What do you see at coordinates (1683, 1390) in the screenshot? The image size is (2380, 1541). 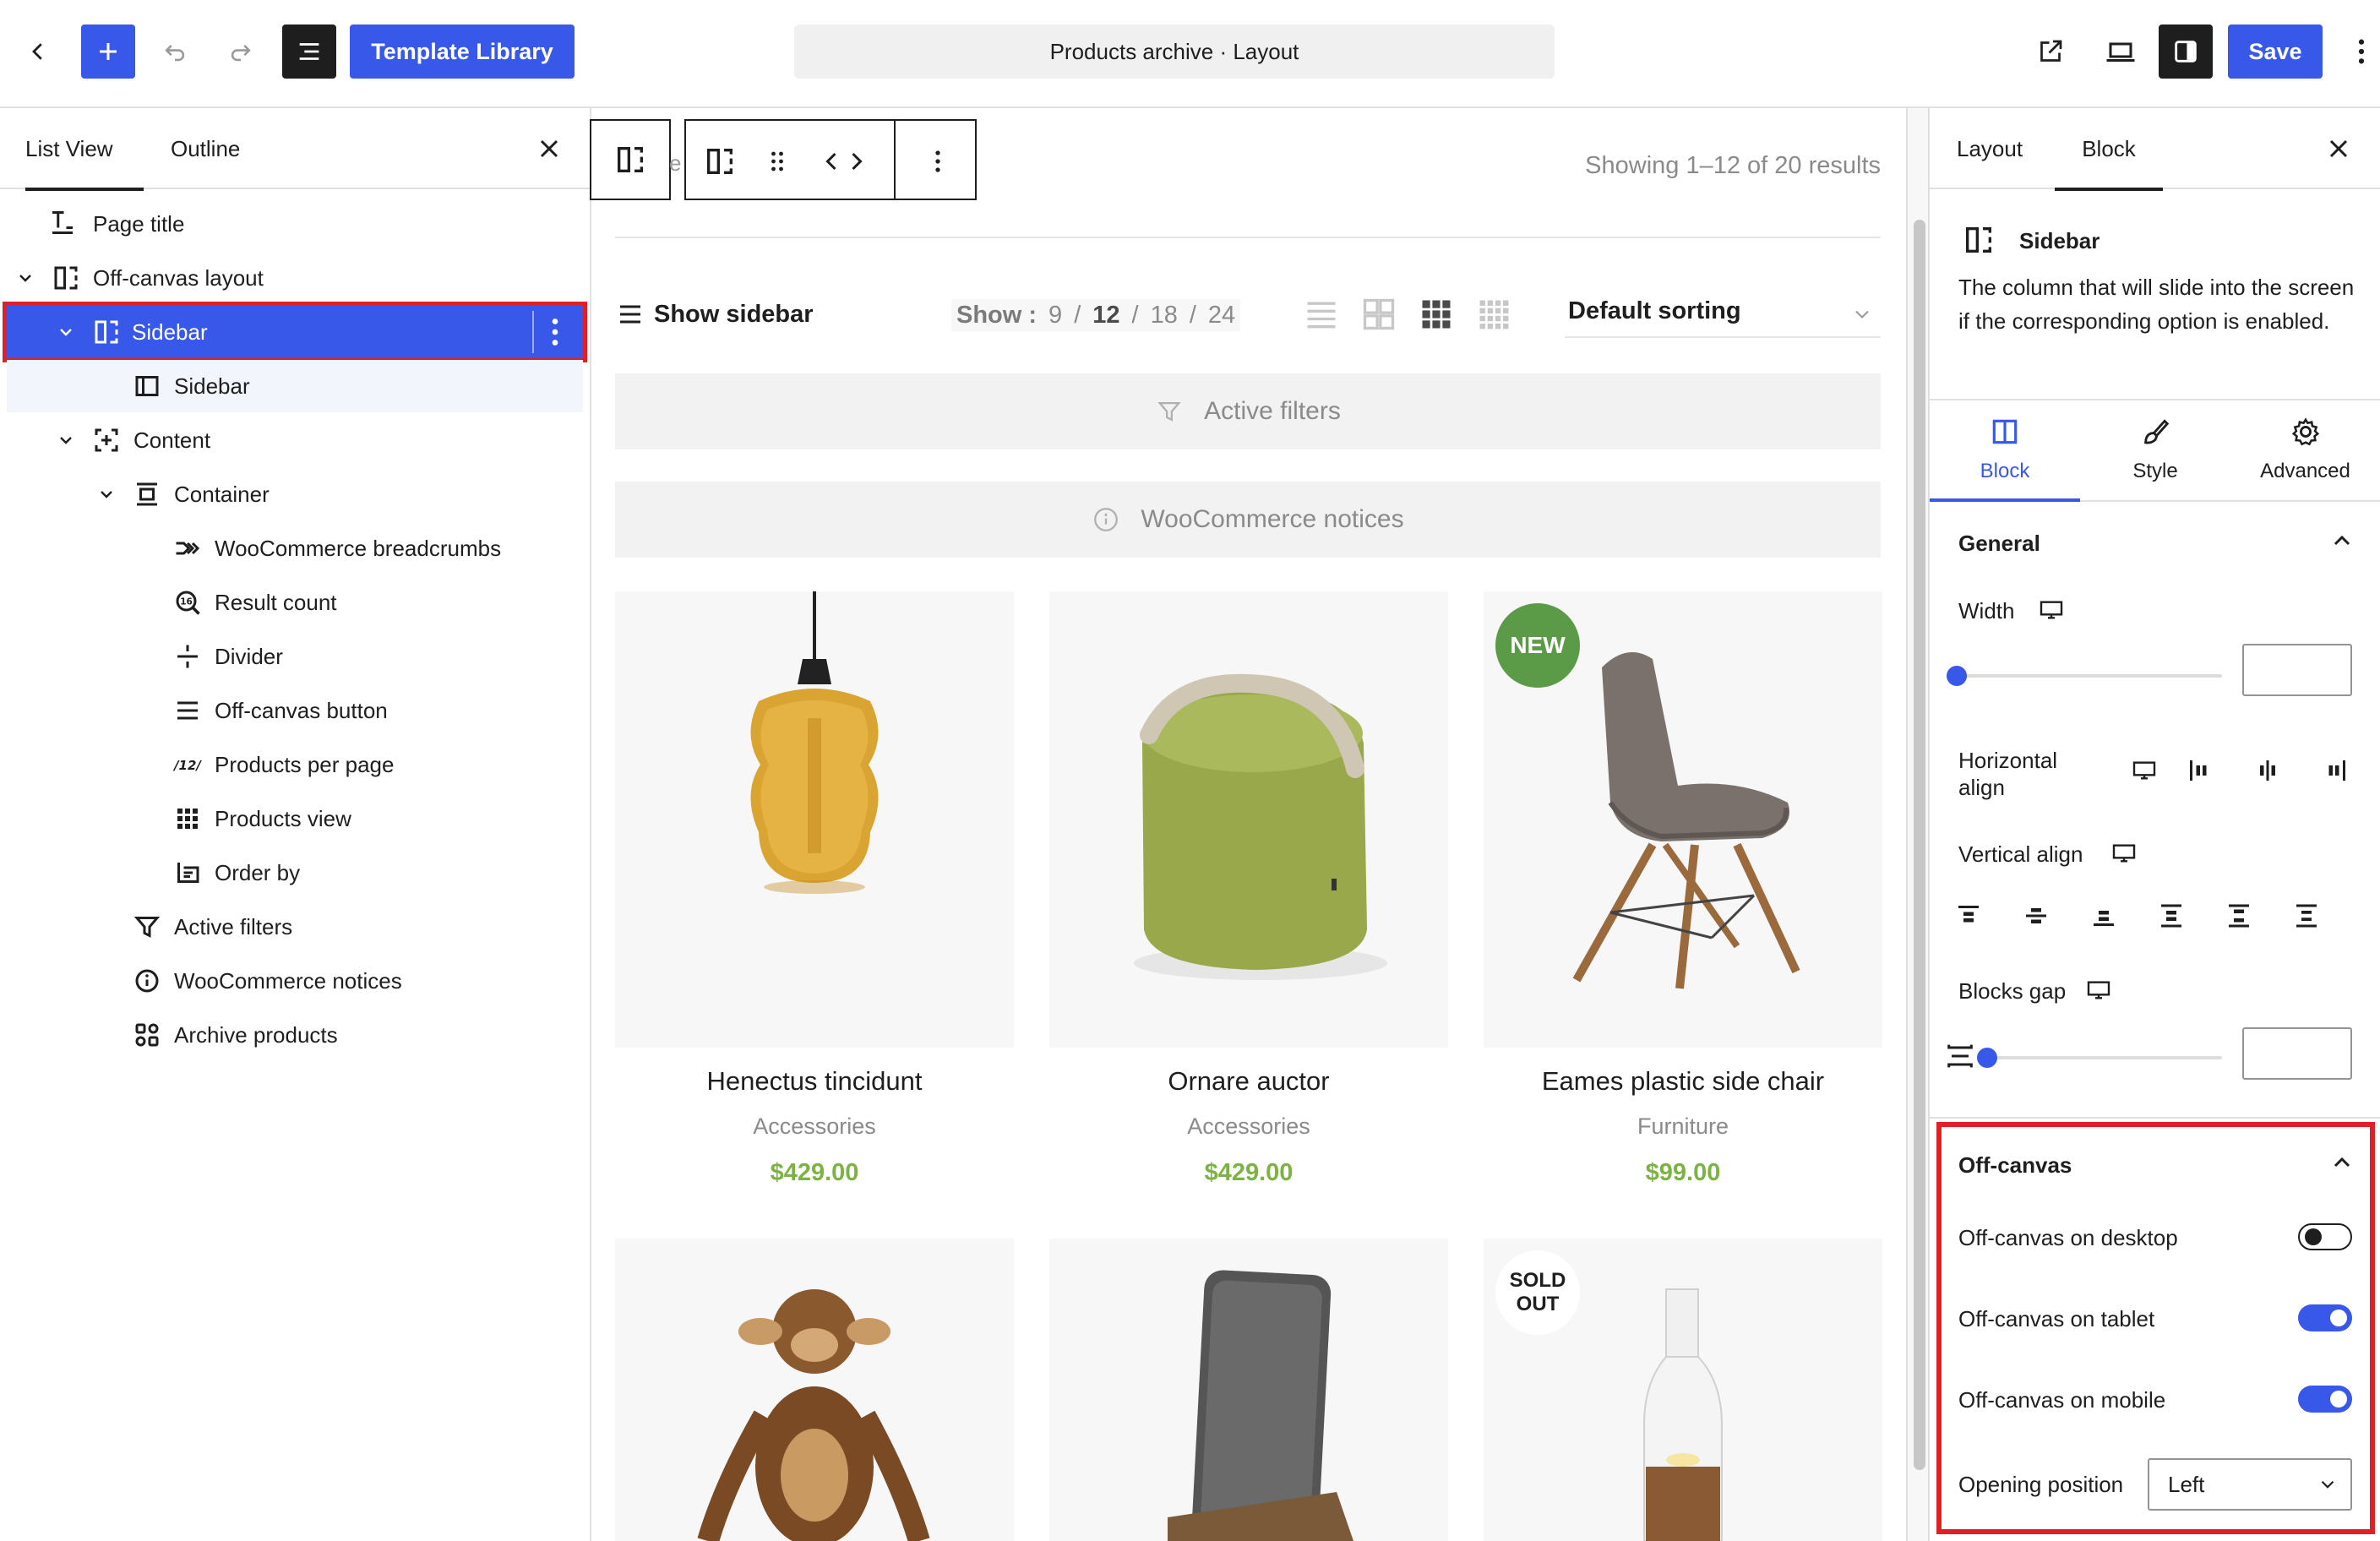 I see `product-image-bottle-candle: SOLD OUT` at bounding box center [1683, 1390].